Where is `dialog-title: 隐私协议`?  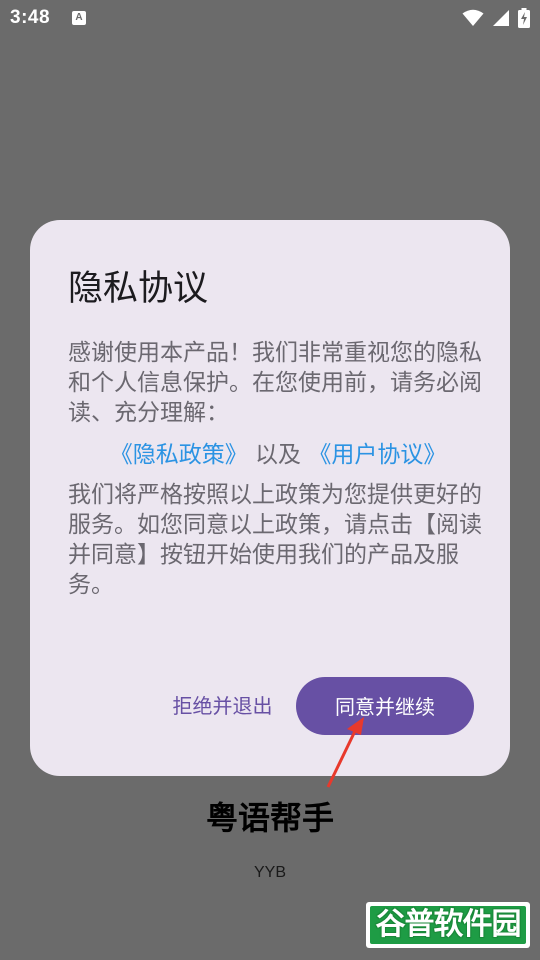 dialog-title: 隐私协议 is located at coordinates (138, 289).